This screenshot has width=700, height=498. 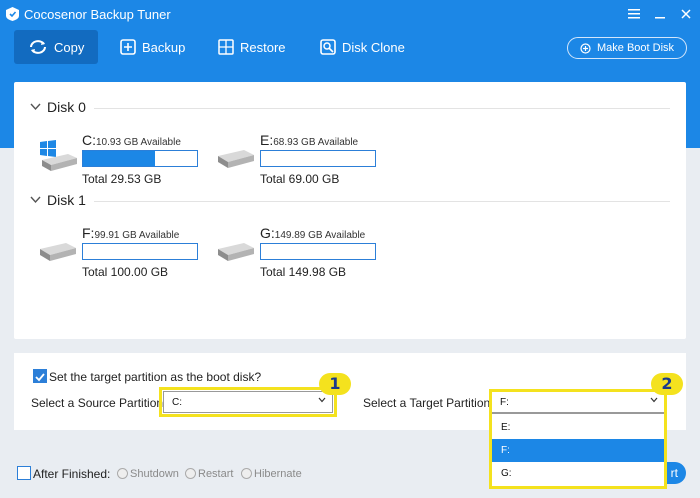 What do you see at coordinates (660, 18) in the screenshot?
I see `minimize-icon` at bounding box center [660, 18].